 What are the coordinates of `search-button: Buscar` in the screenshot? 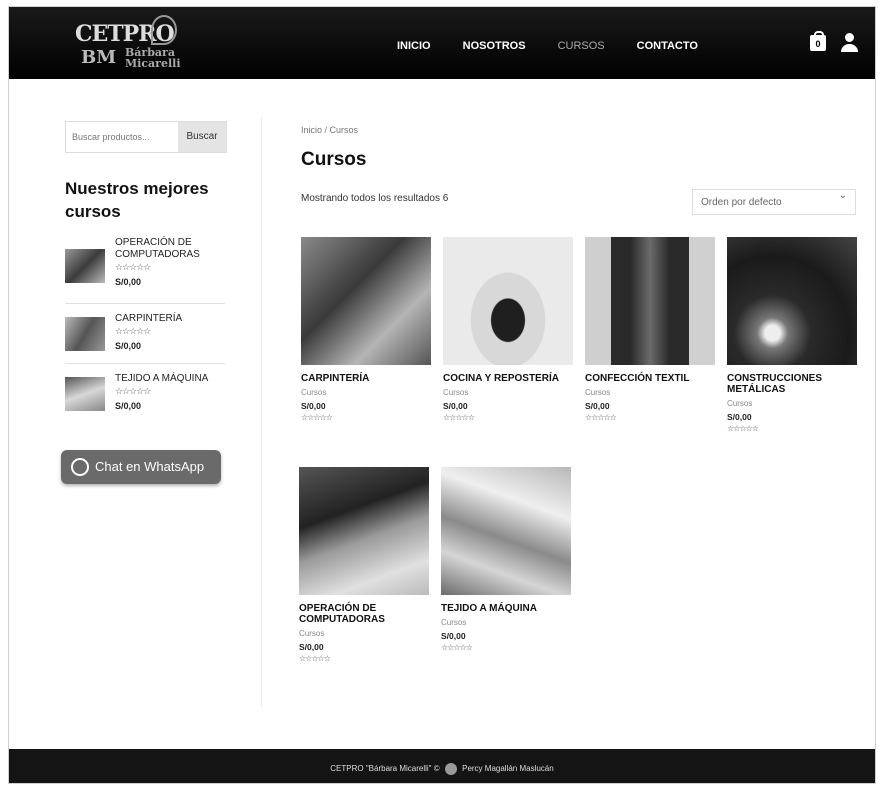 It's located at (202, 137).